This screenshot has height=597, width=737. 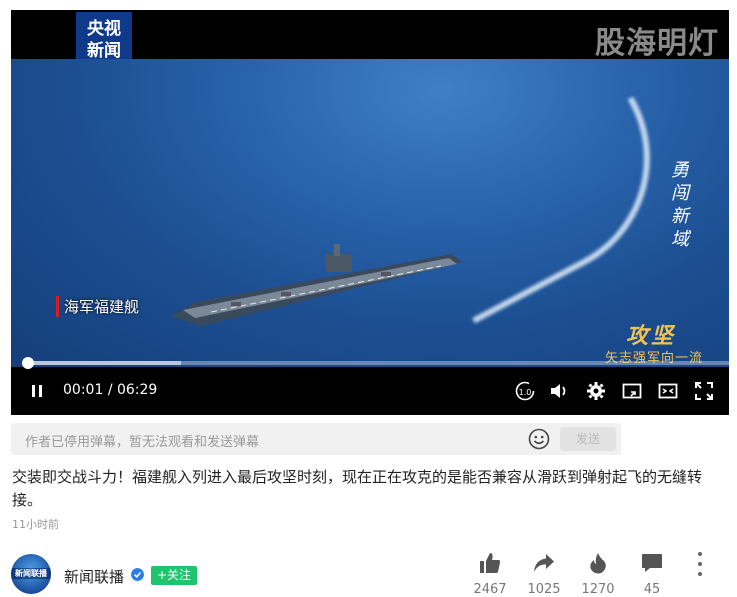 I want to click on pause-icon, so click(x=37, y=391).